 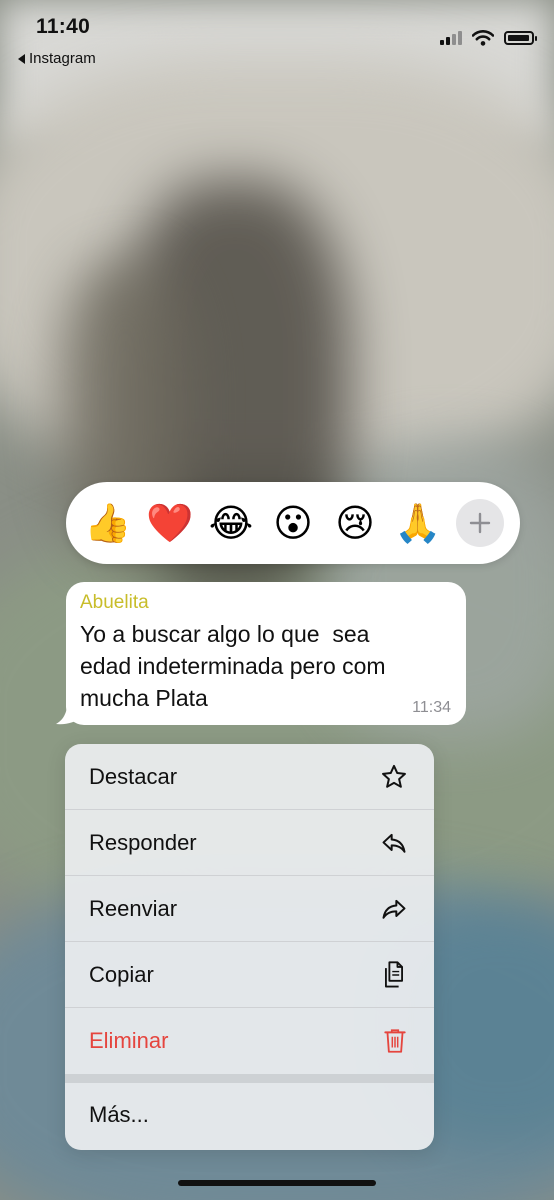 I want to click on home-indicator, so click(x=277, y=1183).